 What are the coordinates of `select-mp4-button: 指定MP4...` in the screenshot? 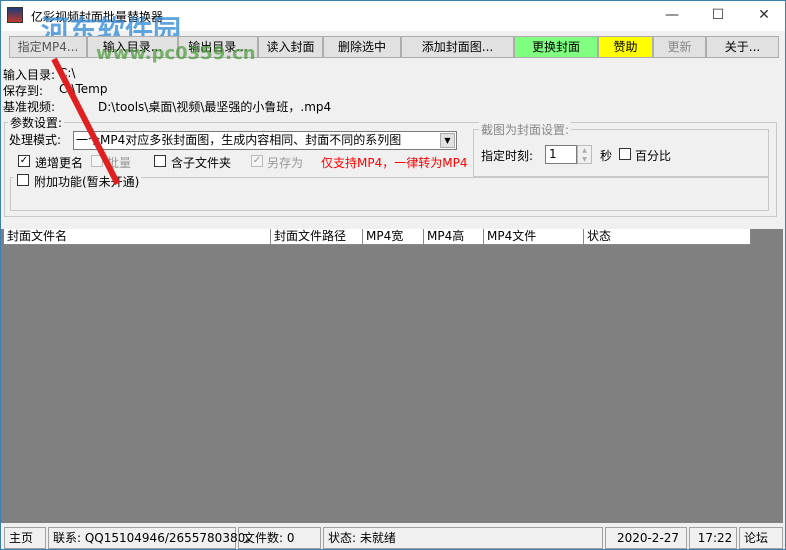 It's located at (48, 47).